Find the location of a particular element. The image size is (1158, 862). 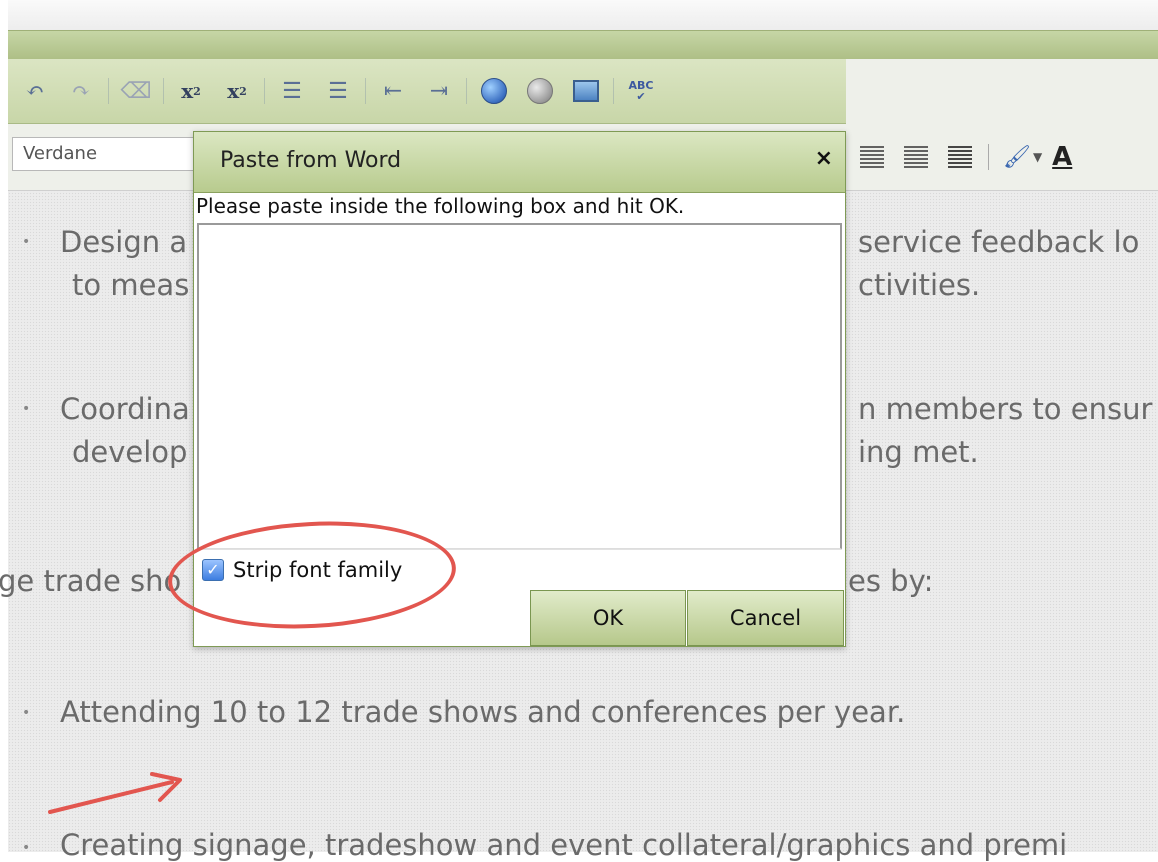

undo-icon: ↶ is located at coordinates (35, 91).